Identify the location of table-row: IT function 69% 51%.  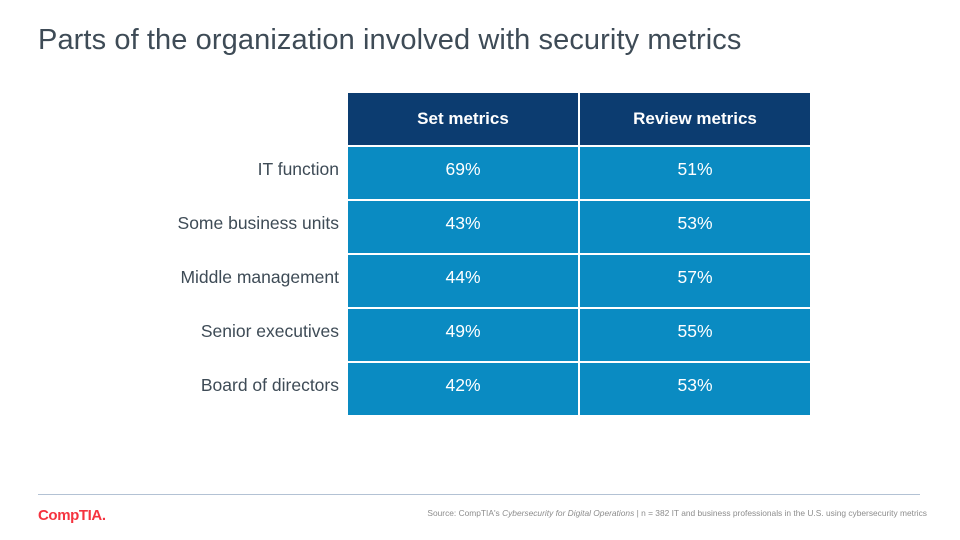
(480, 173).